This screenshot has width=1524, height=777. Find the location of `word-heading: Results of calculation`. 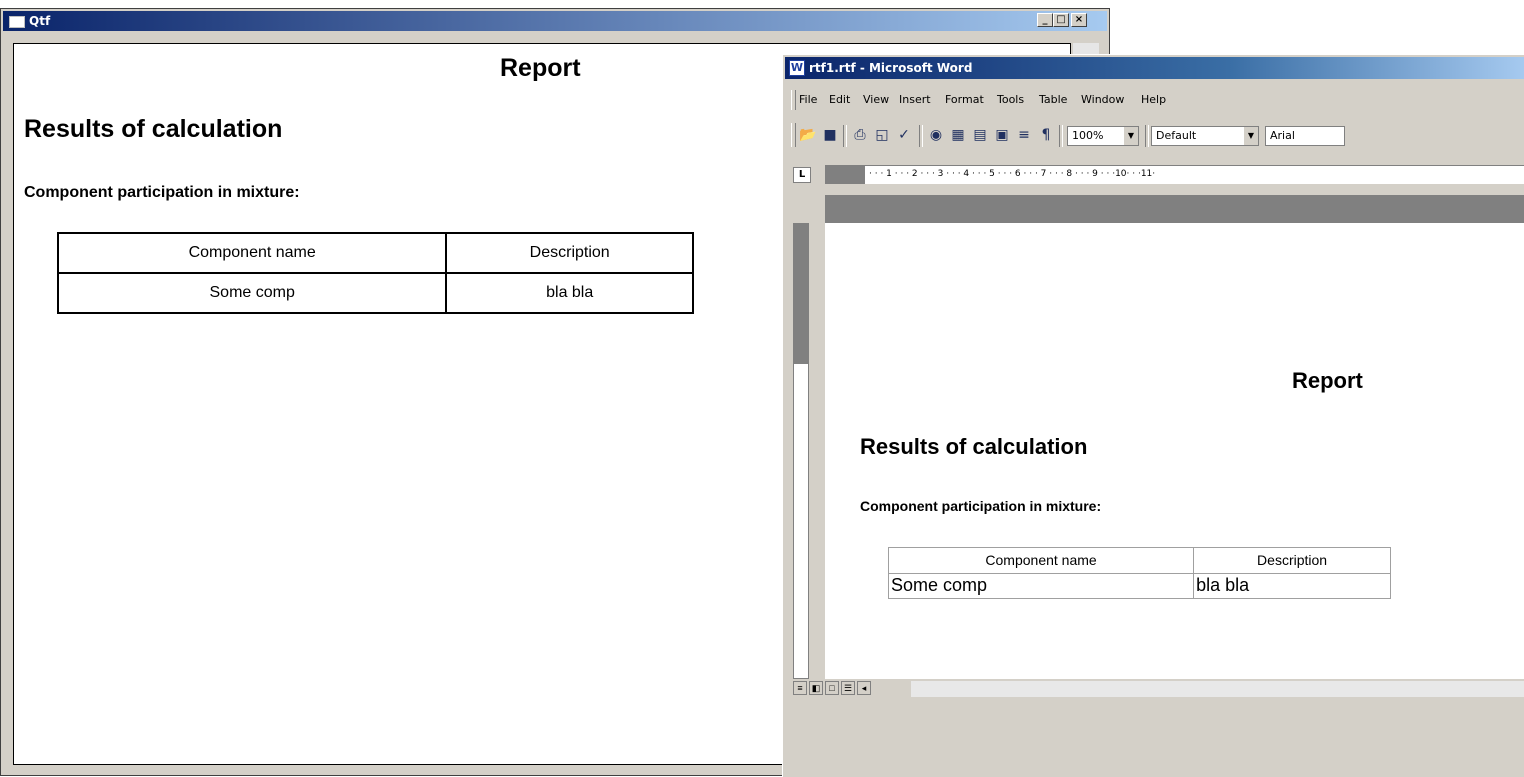

word-heading: Results of calculation is located at coordinates (974, 446).